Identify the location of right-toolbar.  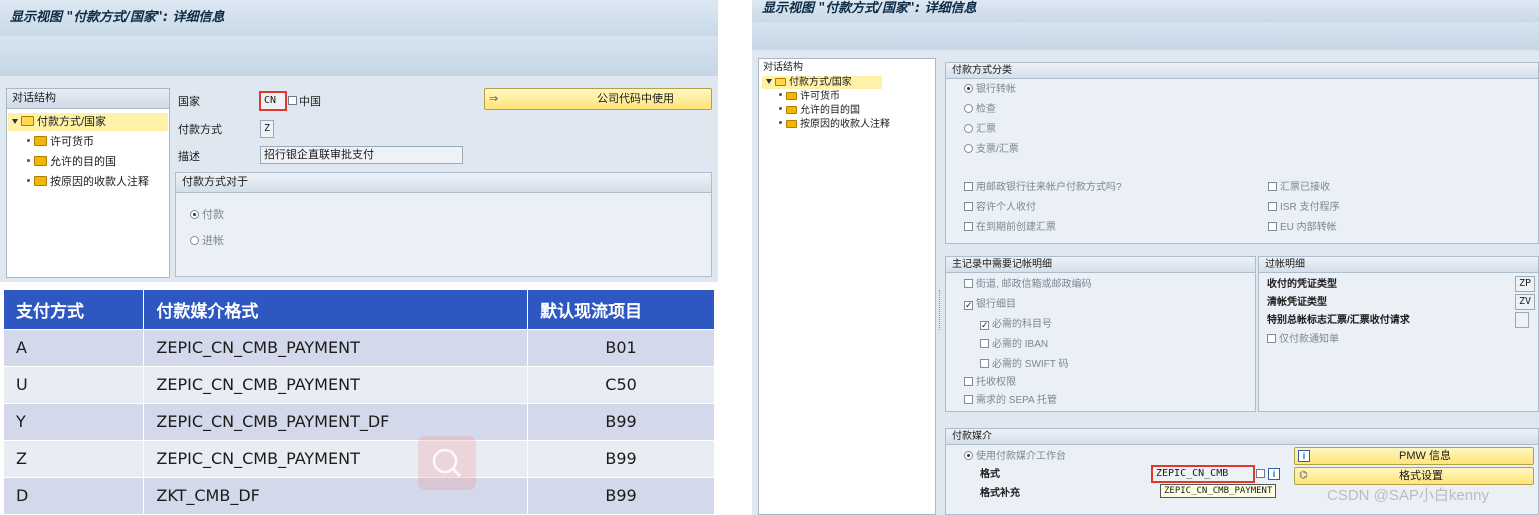
(1145, 36).